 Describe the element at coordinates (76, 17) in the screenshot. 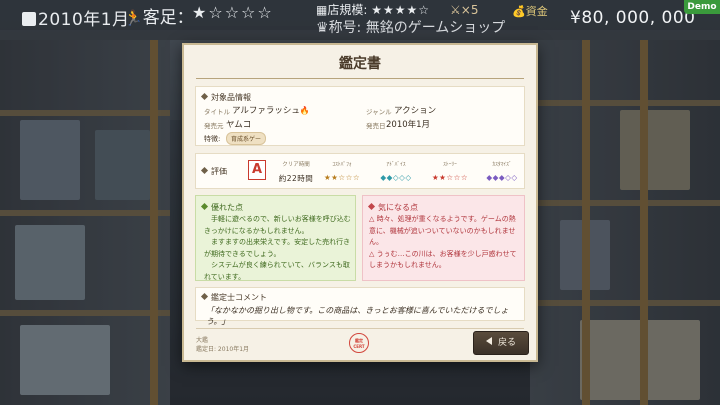

I see `current-date: 2010年1月` at that location.